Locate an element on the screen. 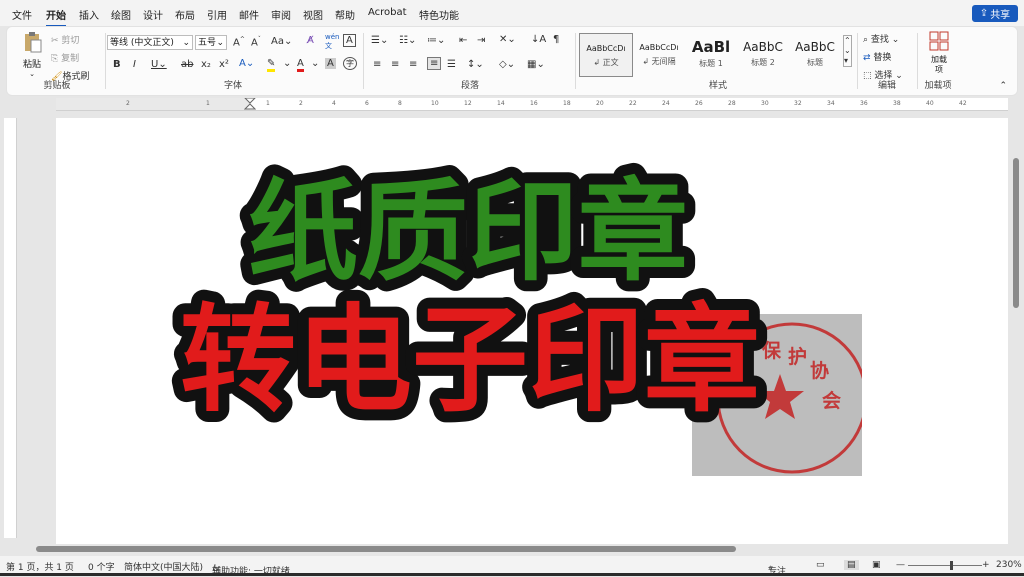 This screenshot has height=577, width=1024. print-layout-icon: ▤ is located at coordinates (851, 565).